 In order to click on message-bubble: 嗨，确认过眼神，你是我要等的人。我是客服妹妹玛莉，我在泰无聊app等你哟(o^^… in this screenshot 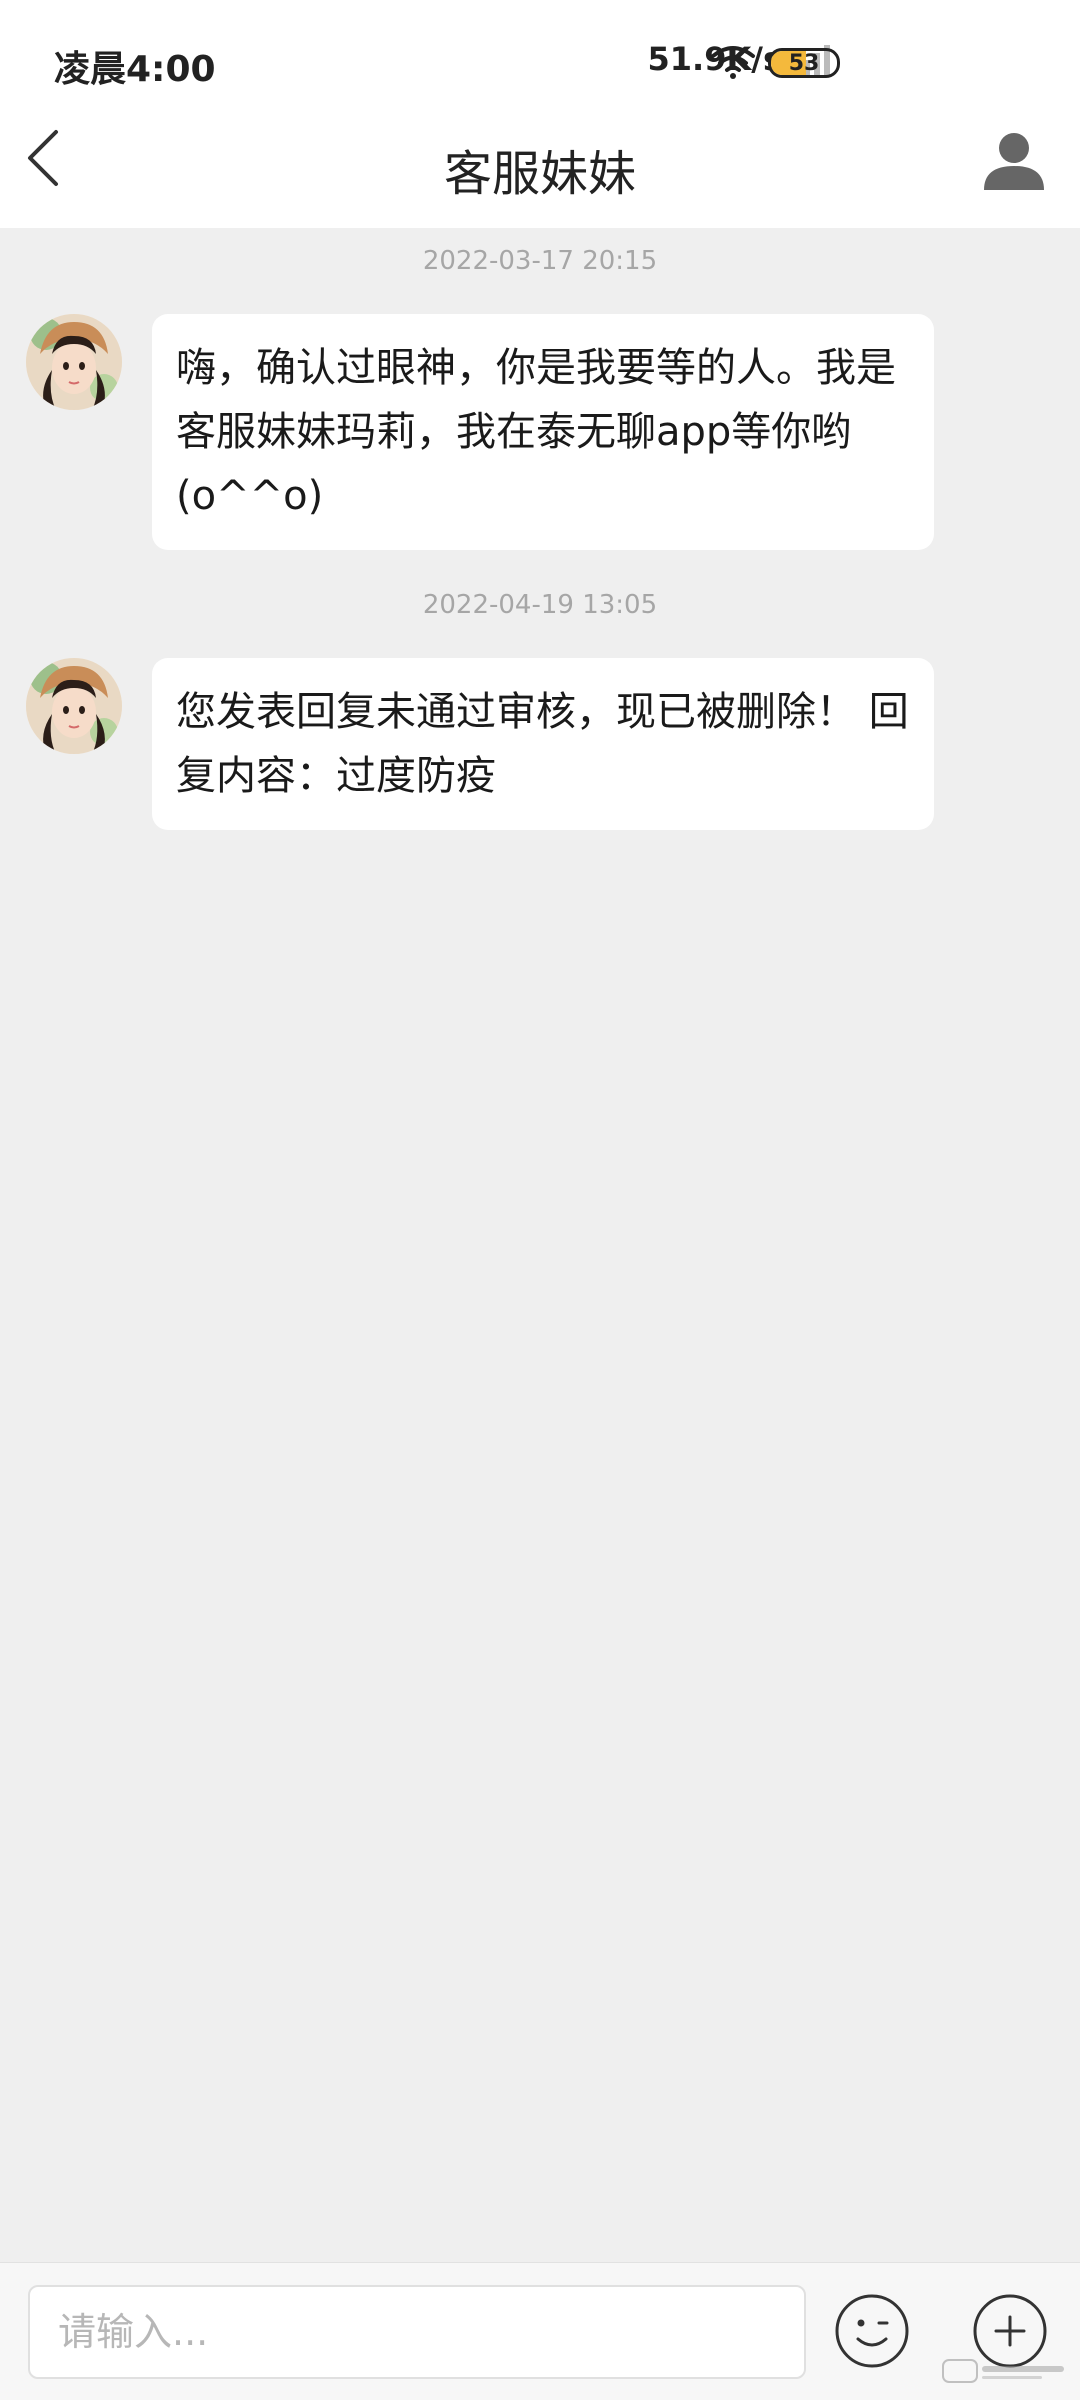, I will do `click(543, 432)`.